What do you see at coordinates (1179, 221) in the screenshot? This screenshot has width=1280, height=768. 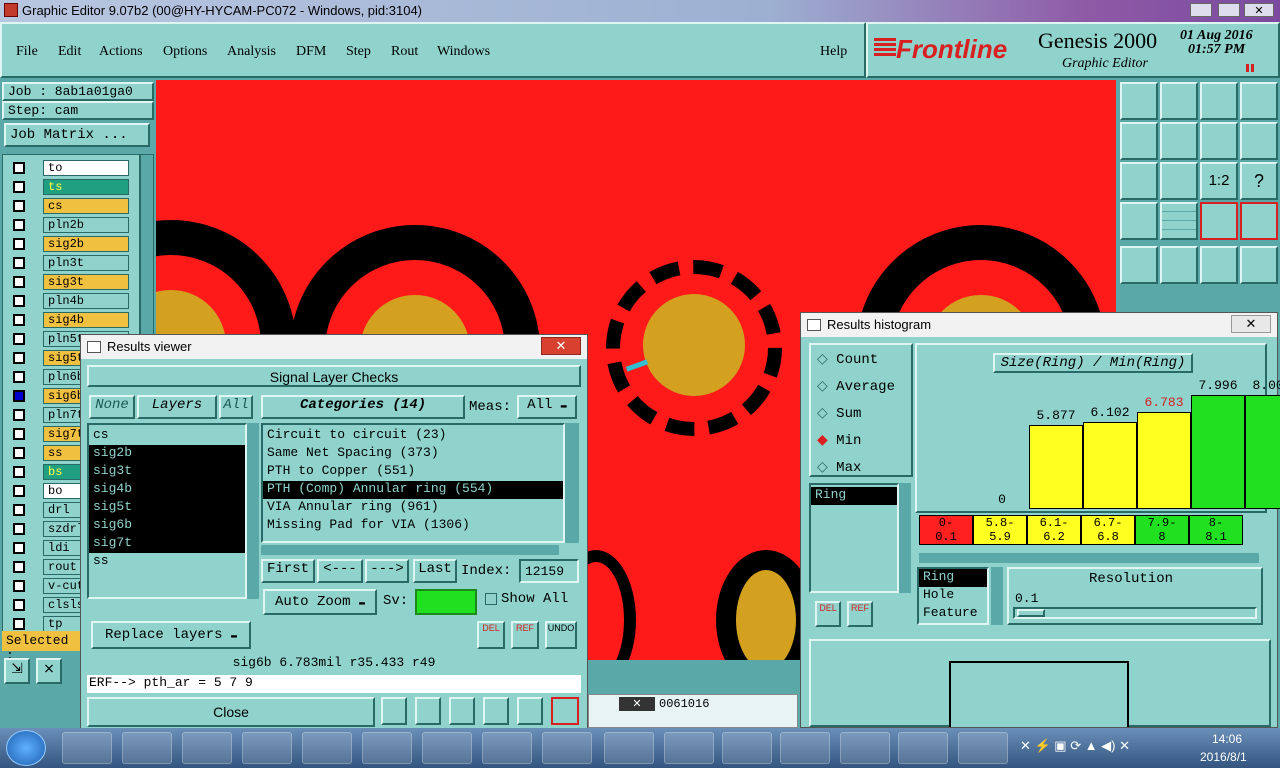 I see `grid-icon` at bounding box center [1179, 221].